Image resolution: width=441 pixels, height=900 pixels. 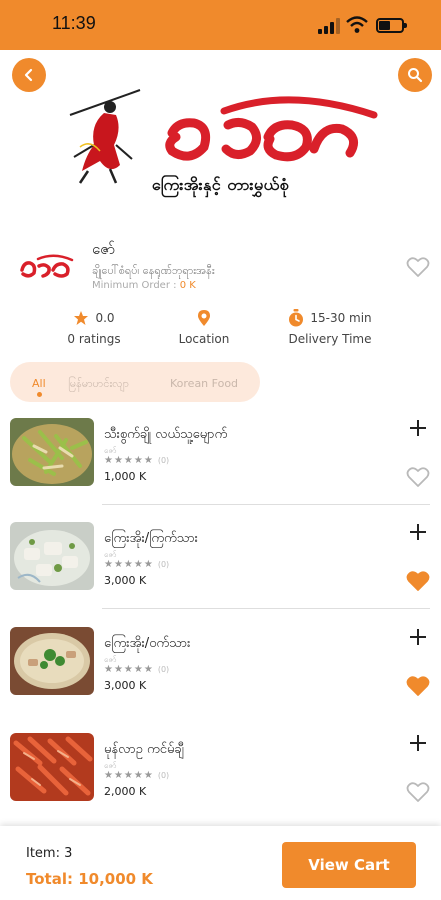 I want to click on item-name: မုန်လာဥ ကင်မ်ချီ, so click(x=144, y=749).